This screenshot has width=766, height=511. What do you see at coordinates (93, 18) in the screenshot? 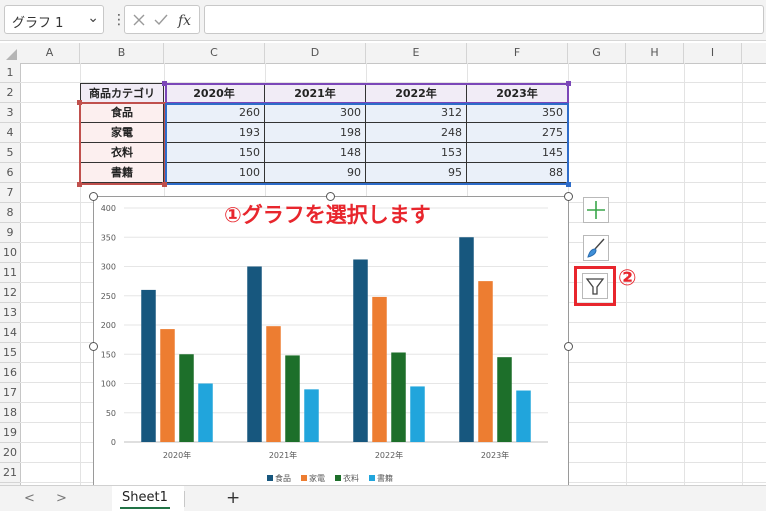
I see `chevron-down-icon: ⌄` at bounding box center [93, 18].